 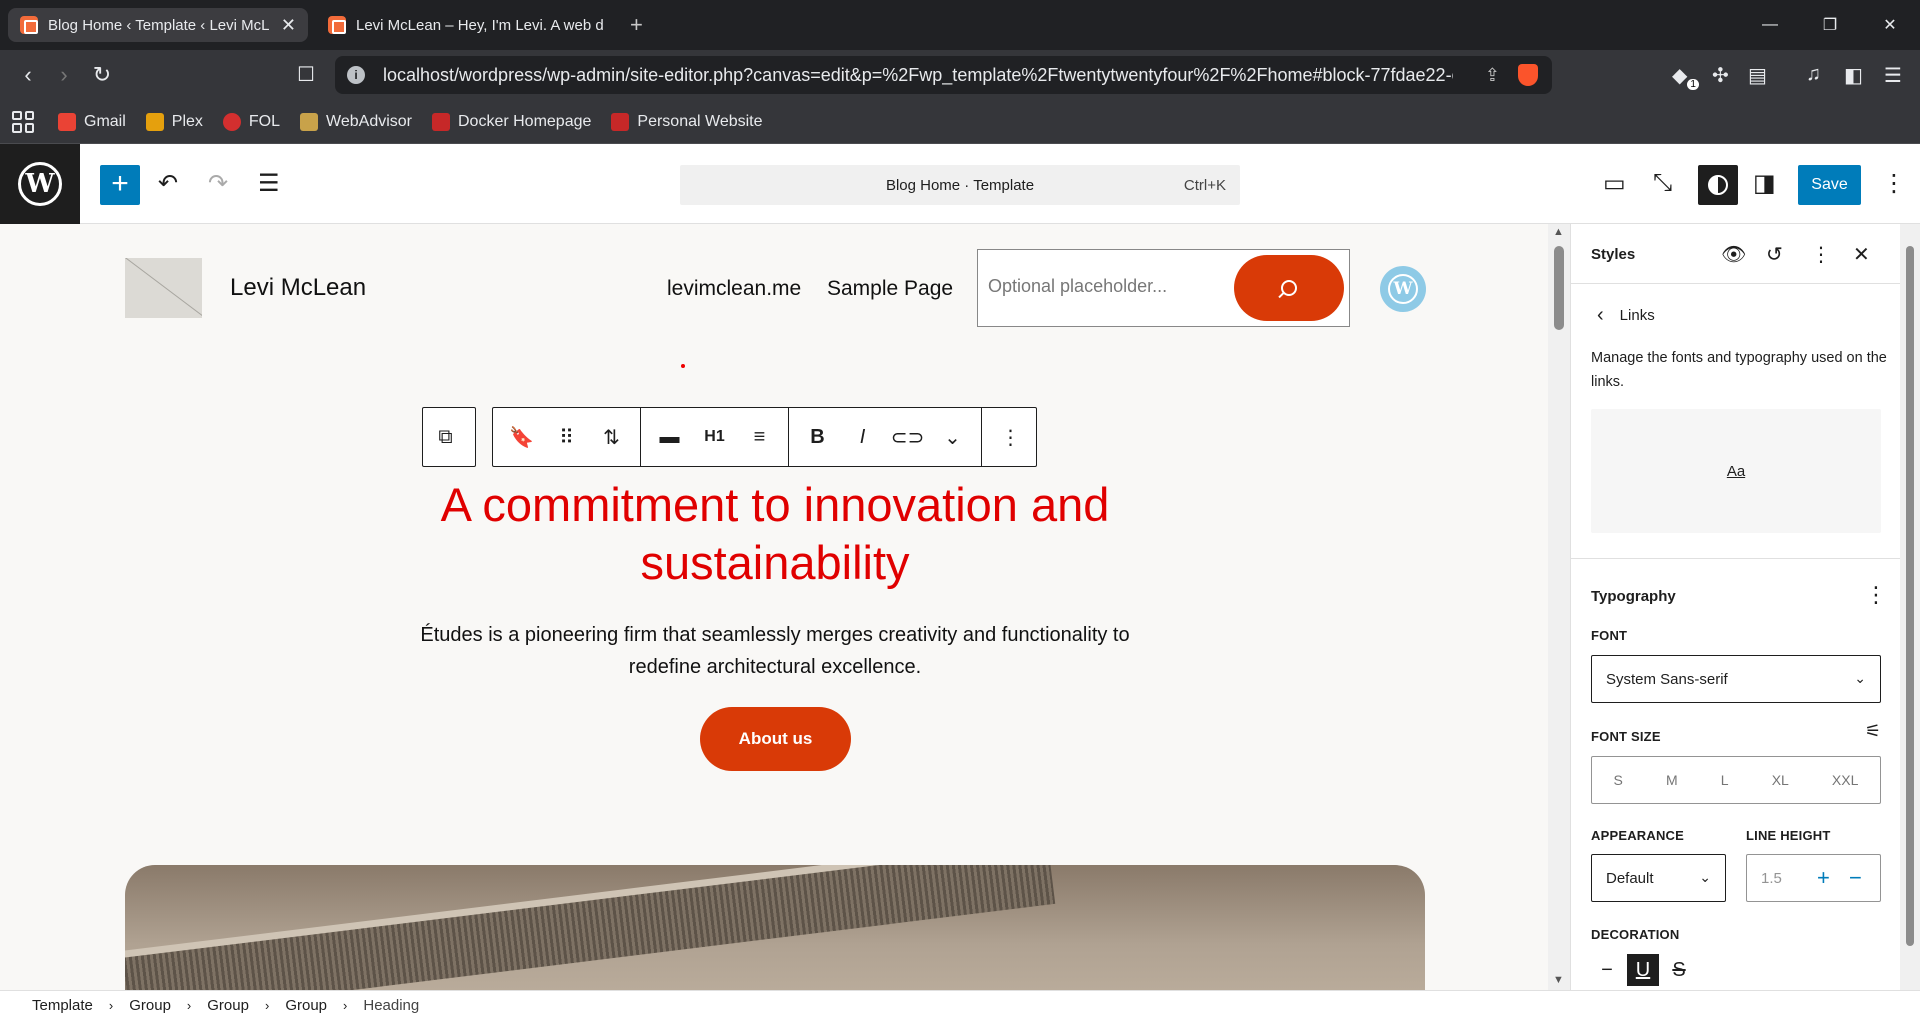 What do you see at coordinates (1823, 878) in the screenshot?
I see `increment-icon: +` at bounding box center [1823, 878].